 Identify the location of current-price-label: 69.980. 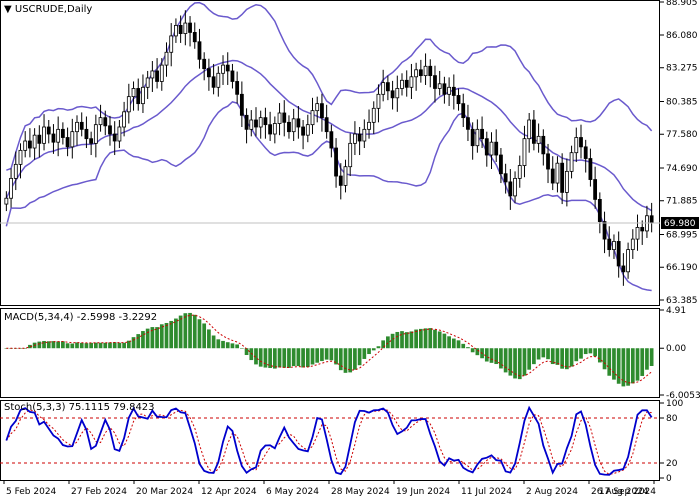
(680, 224).